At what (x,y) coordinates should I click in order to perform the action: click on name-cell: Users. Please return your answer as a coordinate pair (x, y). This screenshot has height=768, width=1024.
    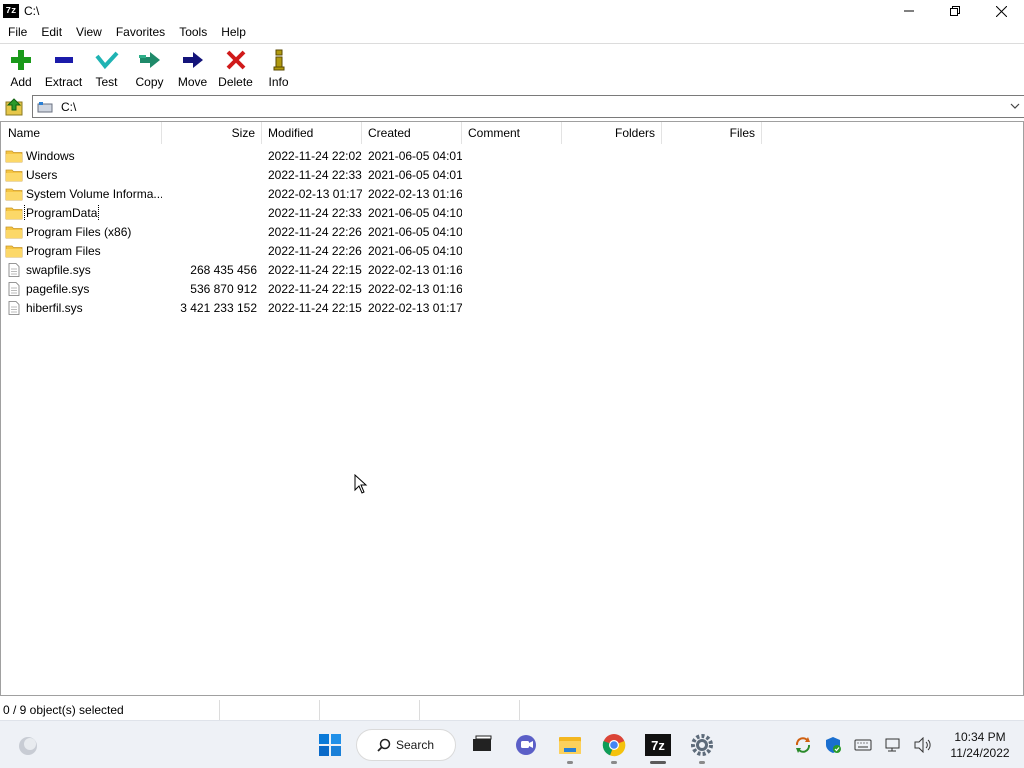
    Looking at the image, I should click on (81, 175).